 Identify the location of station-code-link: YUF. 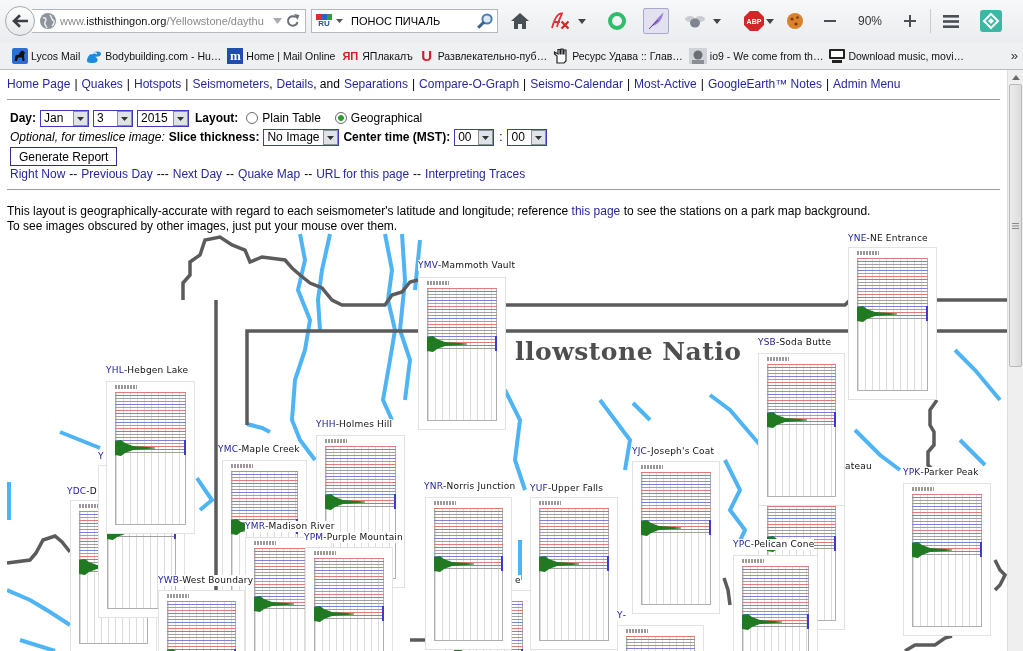
(539, 488).